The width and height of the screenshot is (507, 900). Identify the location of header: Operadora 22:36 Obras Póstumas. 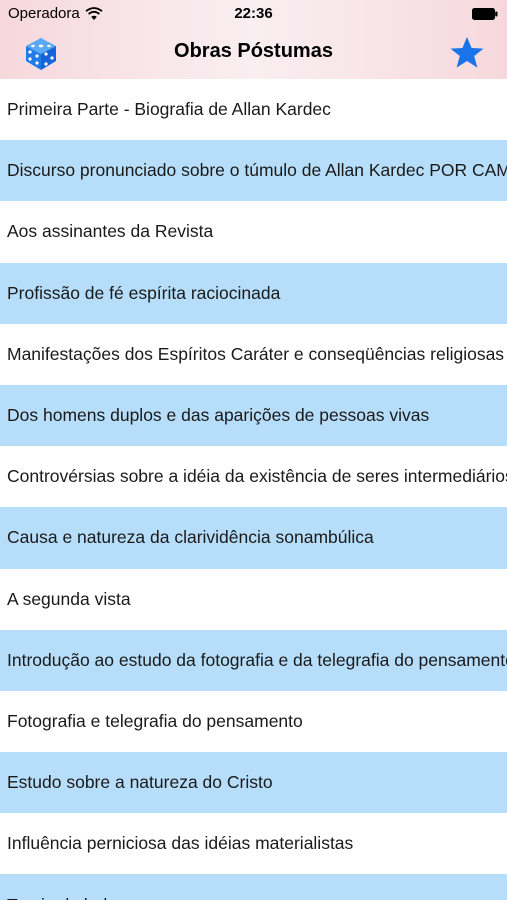
(253, 40).